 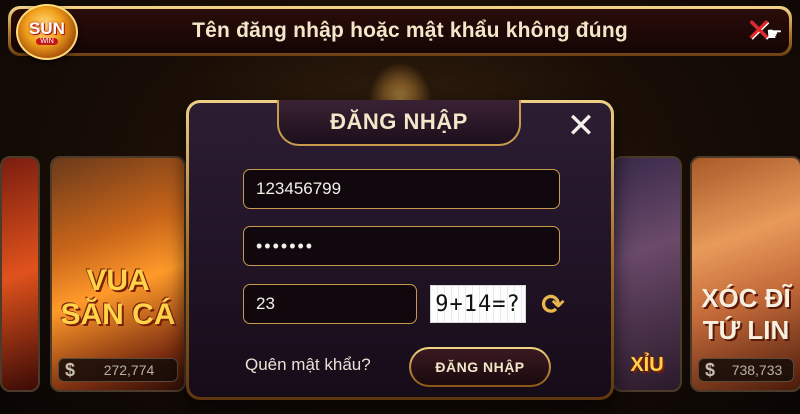 I want to click on dismiss-notification-button: ✕ ☛, so click(x=764, y=30).